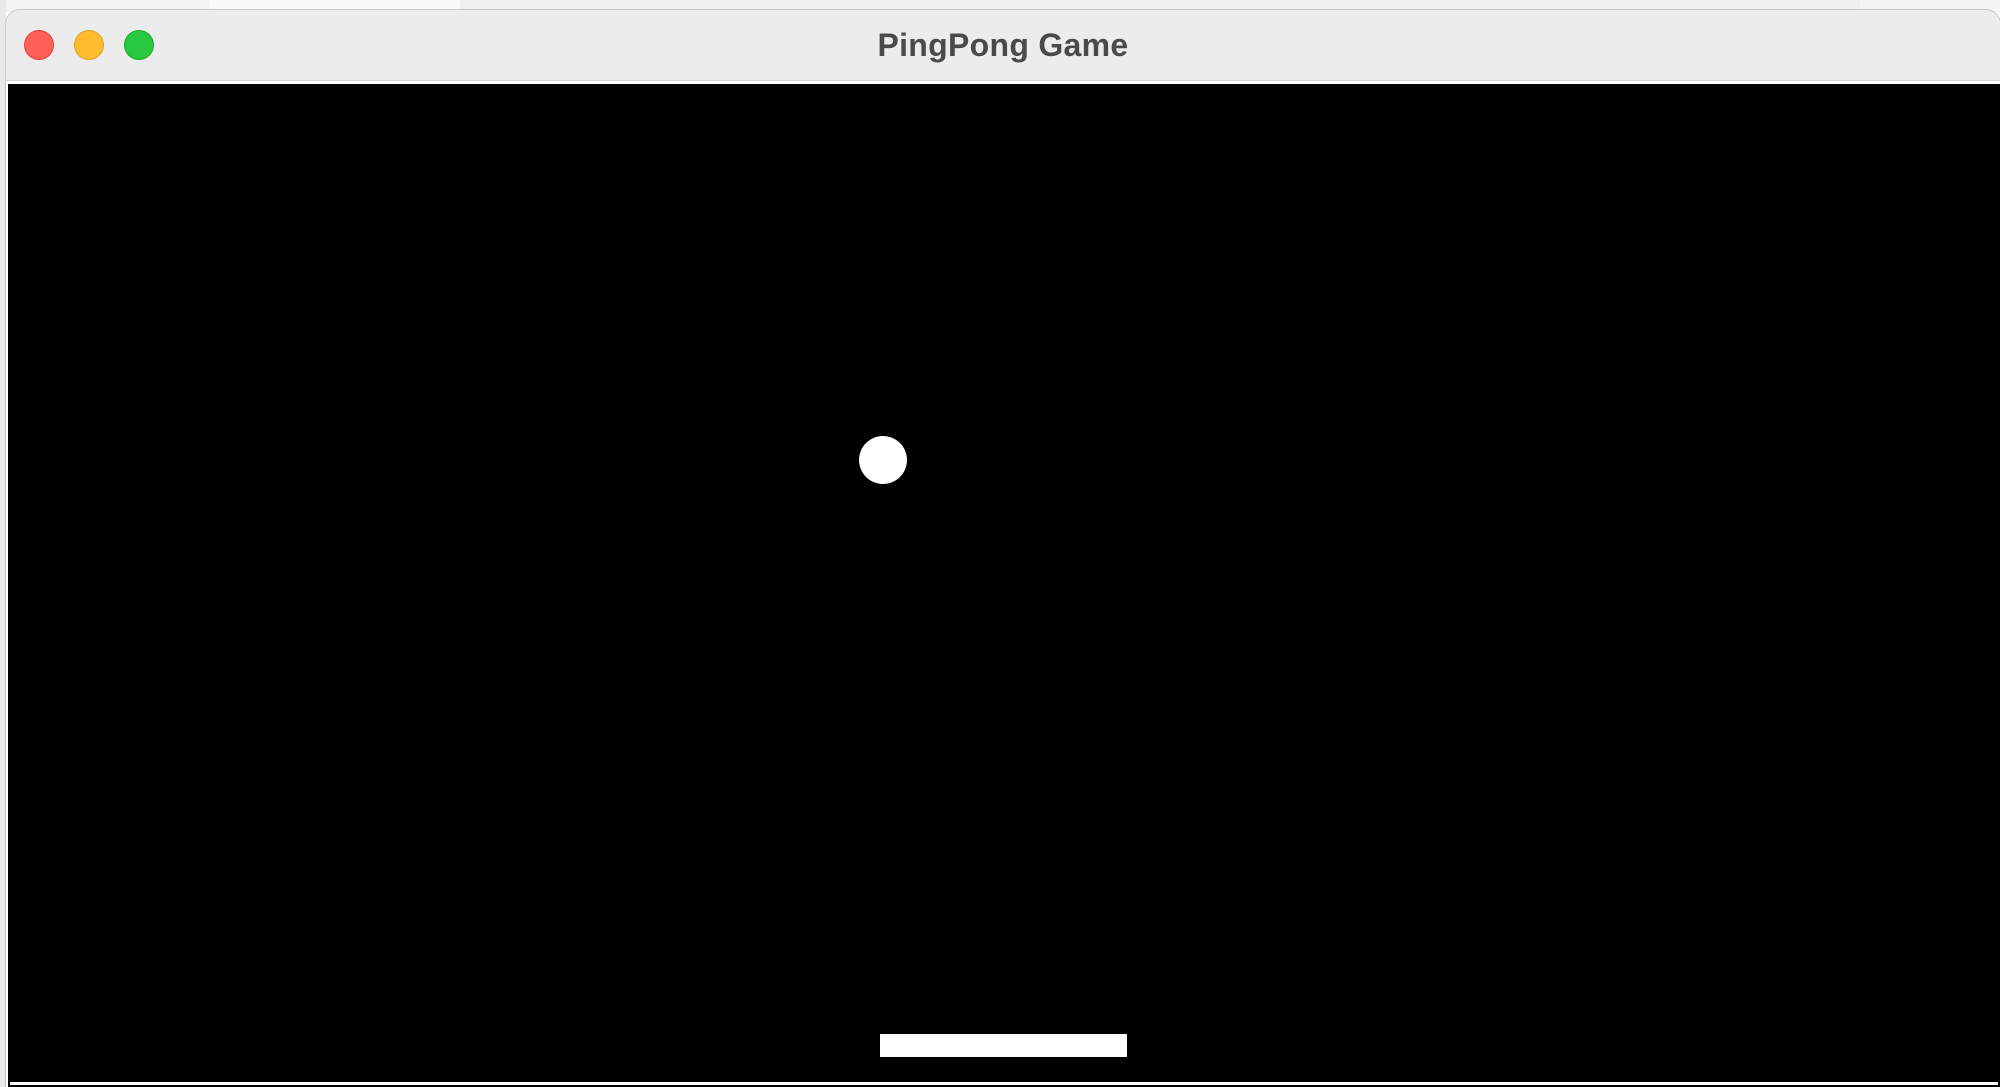 The height and width of the screenshot is (1087, 2000). I want to click on paddle, so click(1003, 1045).